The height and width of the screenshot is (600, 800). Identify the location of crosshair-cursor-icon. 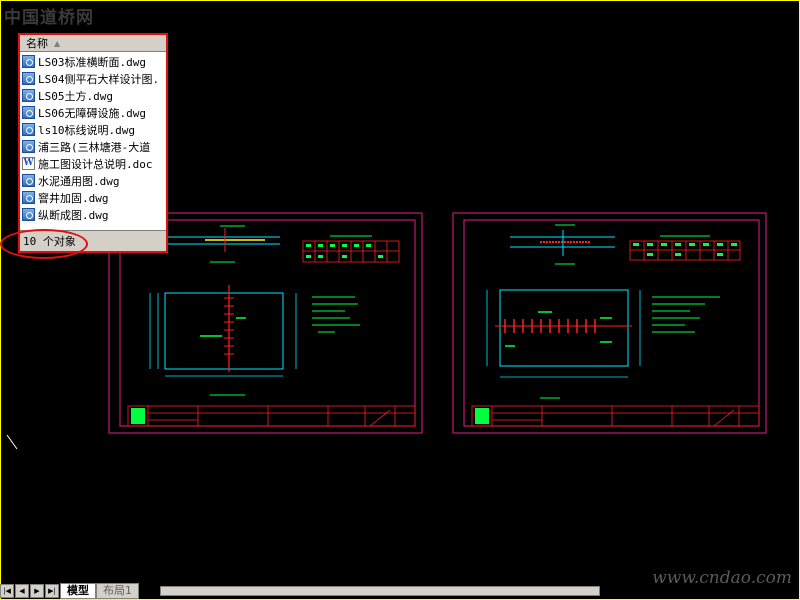
(12, 442).